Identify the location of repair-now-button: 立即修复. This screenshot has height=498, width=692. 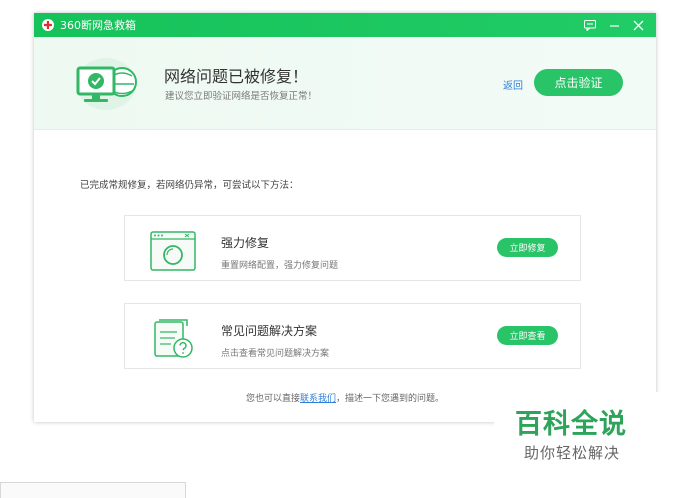
(527, 247).